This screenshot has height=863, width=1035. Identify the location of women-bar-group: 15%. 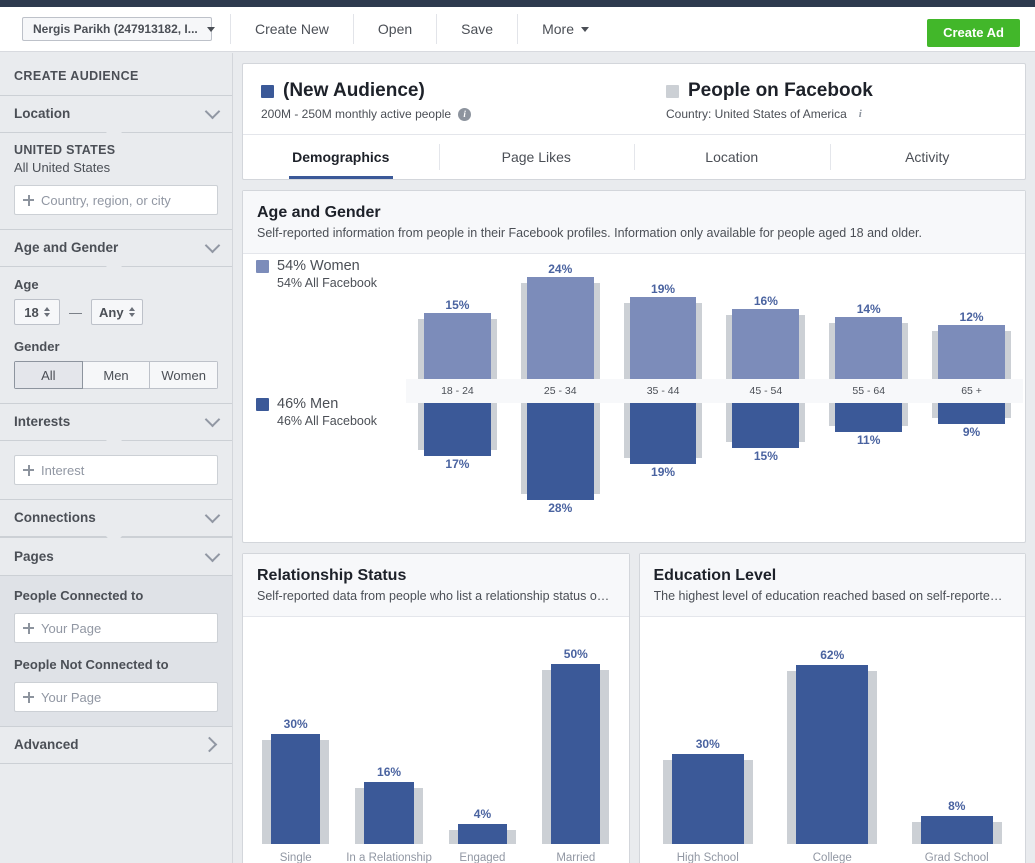
(457, 316).